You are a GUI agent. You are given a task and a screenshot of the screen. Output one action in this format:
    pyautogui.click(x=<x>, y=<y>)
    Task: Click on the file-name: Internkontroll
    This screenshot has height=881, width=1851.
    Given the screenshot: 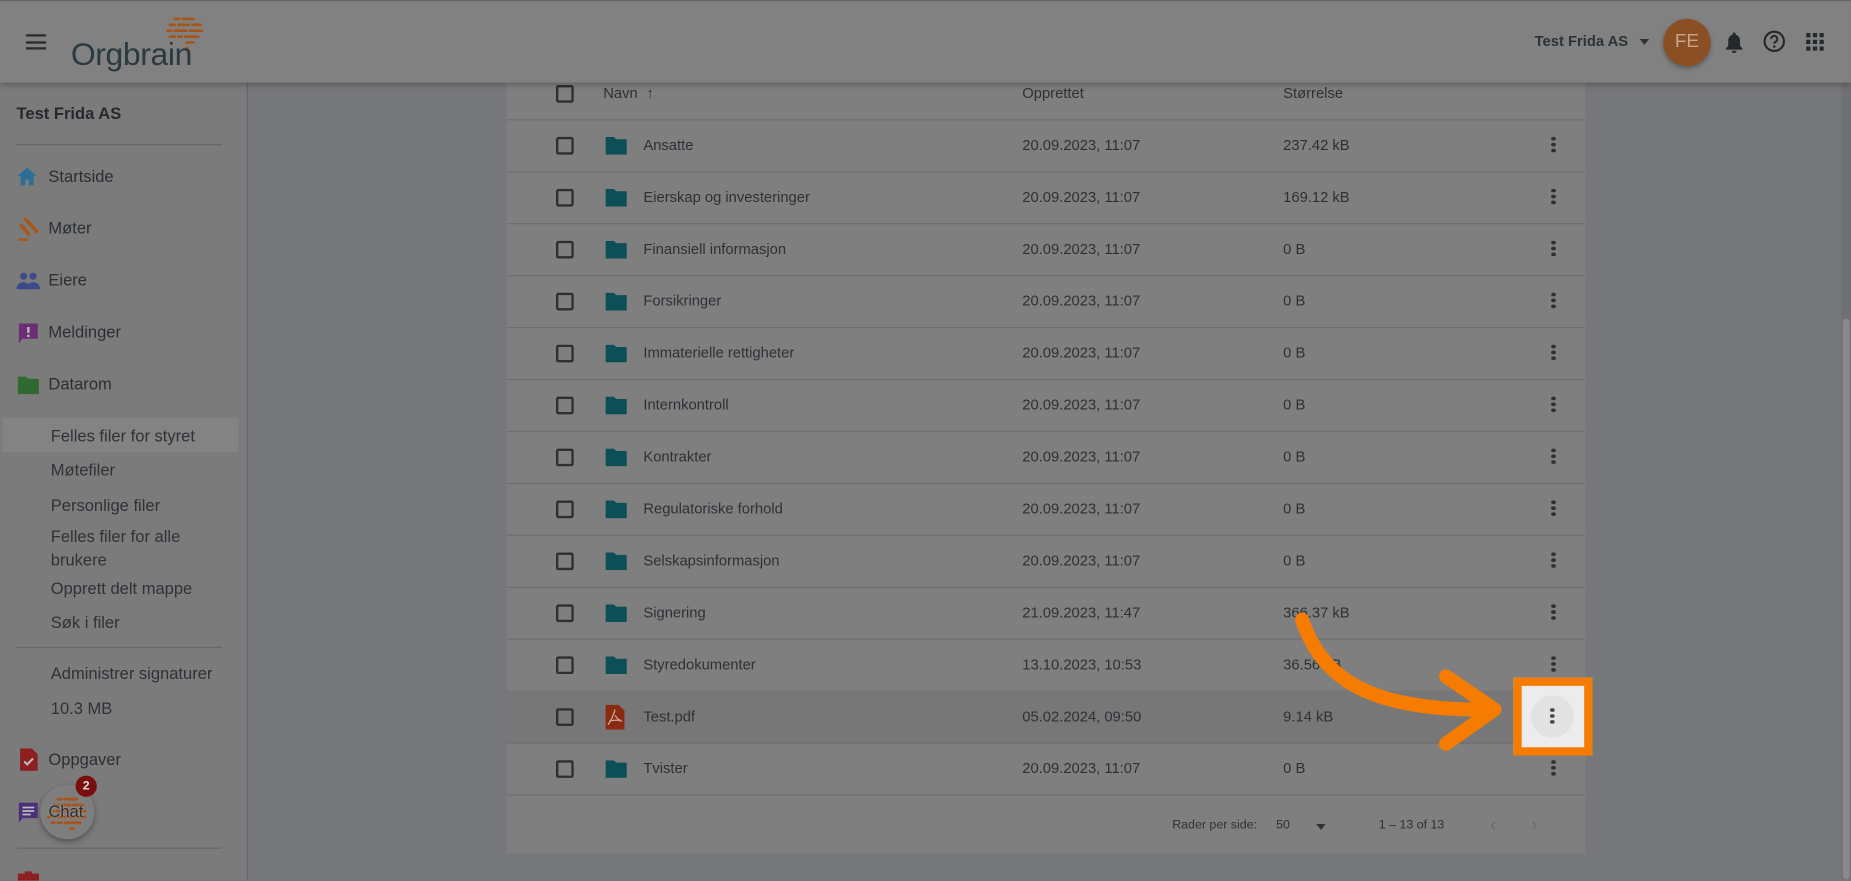 What is the action you would take?
    pyautogui.click(x=685, y=405)
    